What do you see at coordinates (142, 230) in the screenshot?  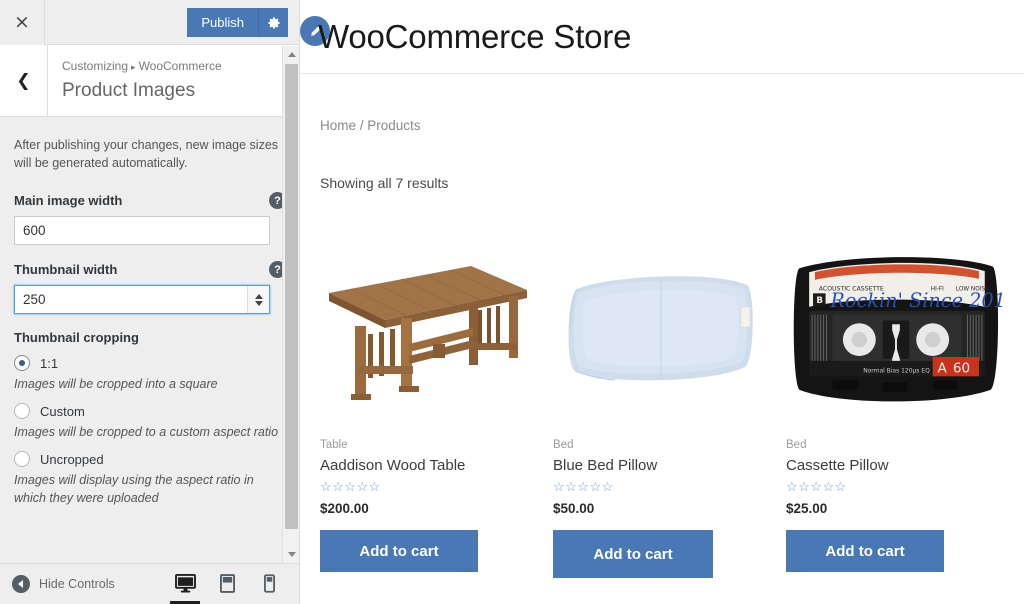 I see `main-image-width-input` at bounding box center [142, 230].